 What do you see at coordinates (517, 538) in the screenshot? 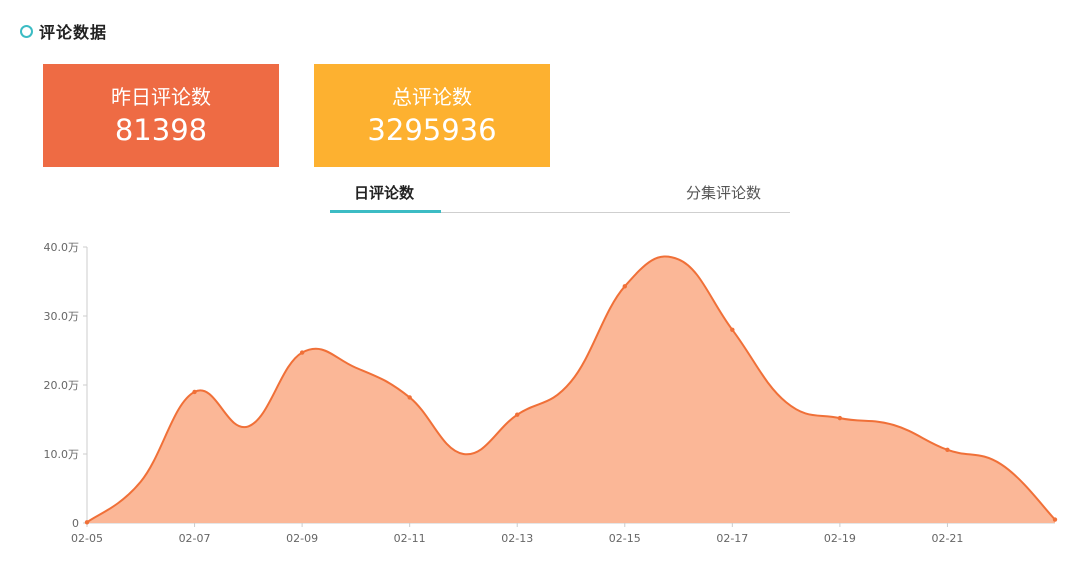
I see `x-tick-label: 02-13` at bounding box center [517, 538].